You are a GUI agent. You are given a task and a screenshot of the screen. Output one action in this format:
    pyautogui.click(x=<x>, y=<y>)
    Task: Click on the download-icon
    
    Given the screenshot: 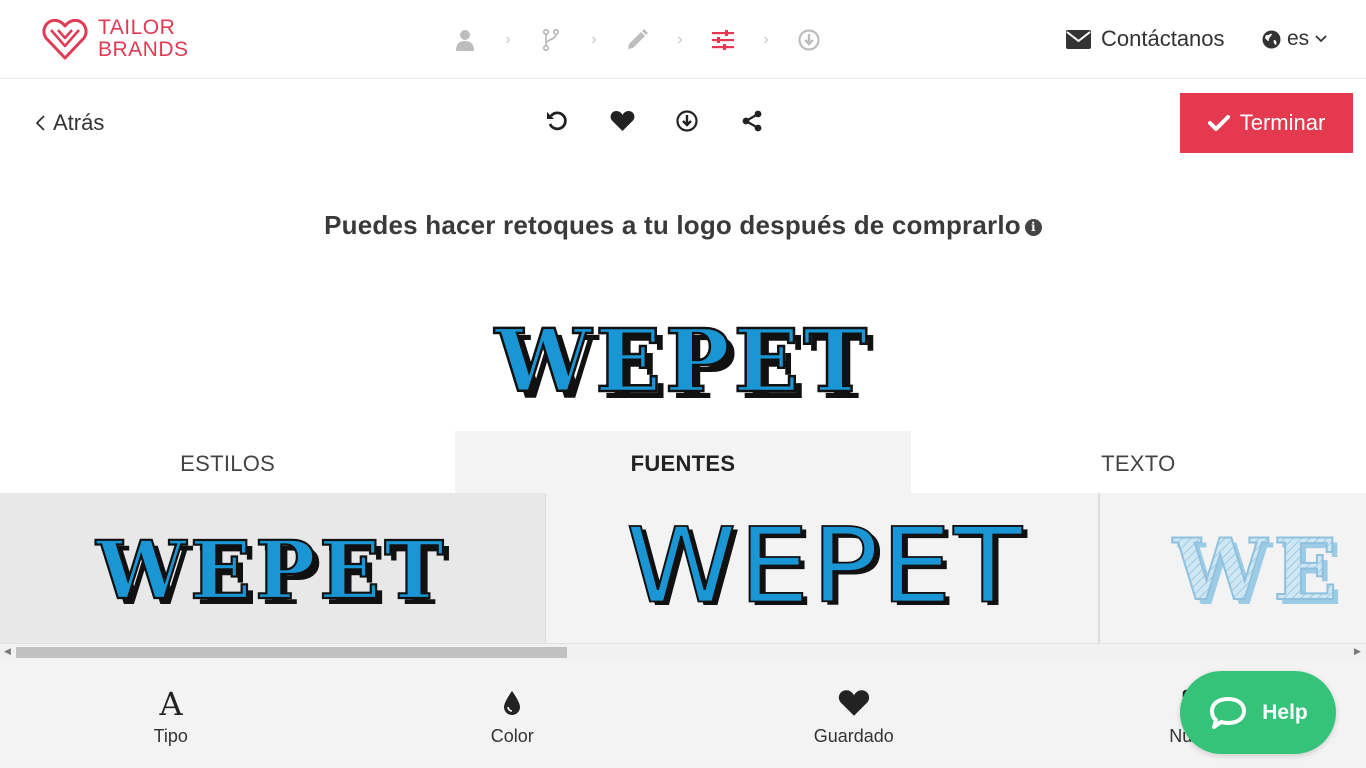 What is the action you would take?
    pyautogui.click(x=687, y=121)
    